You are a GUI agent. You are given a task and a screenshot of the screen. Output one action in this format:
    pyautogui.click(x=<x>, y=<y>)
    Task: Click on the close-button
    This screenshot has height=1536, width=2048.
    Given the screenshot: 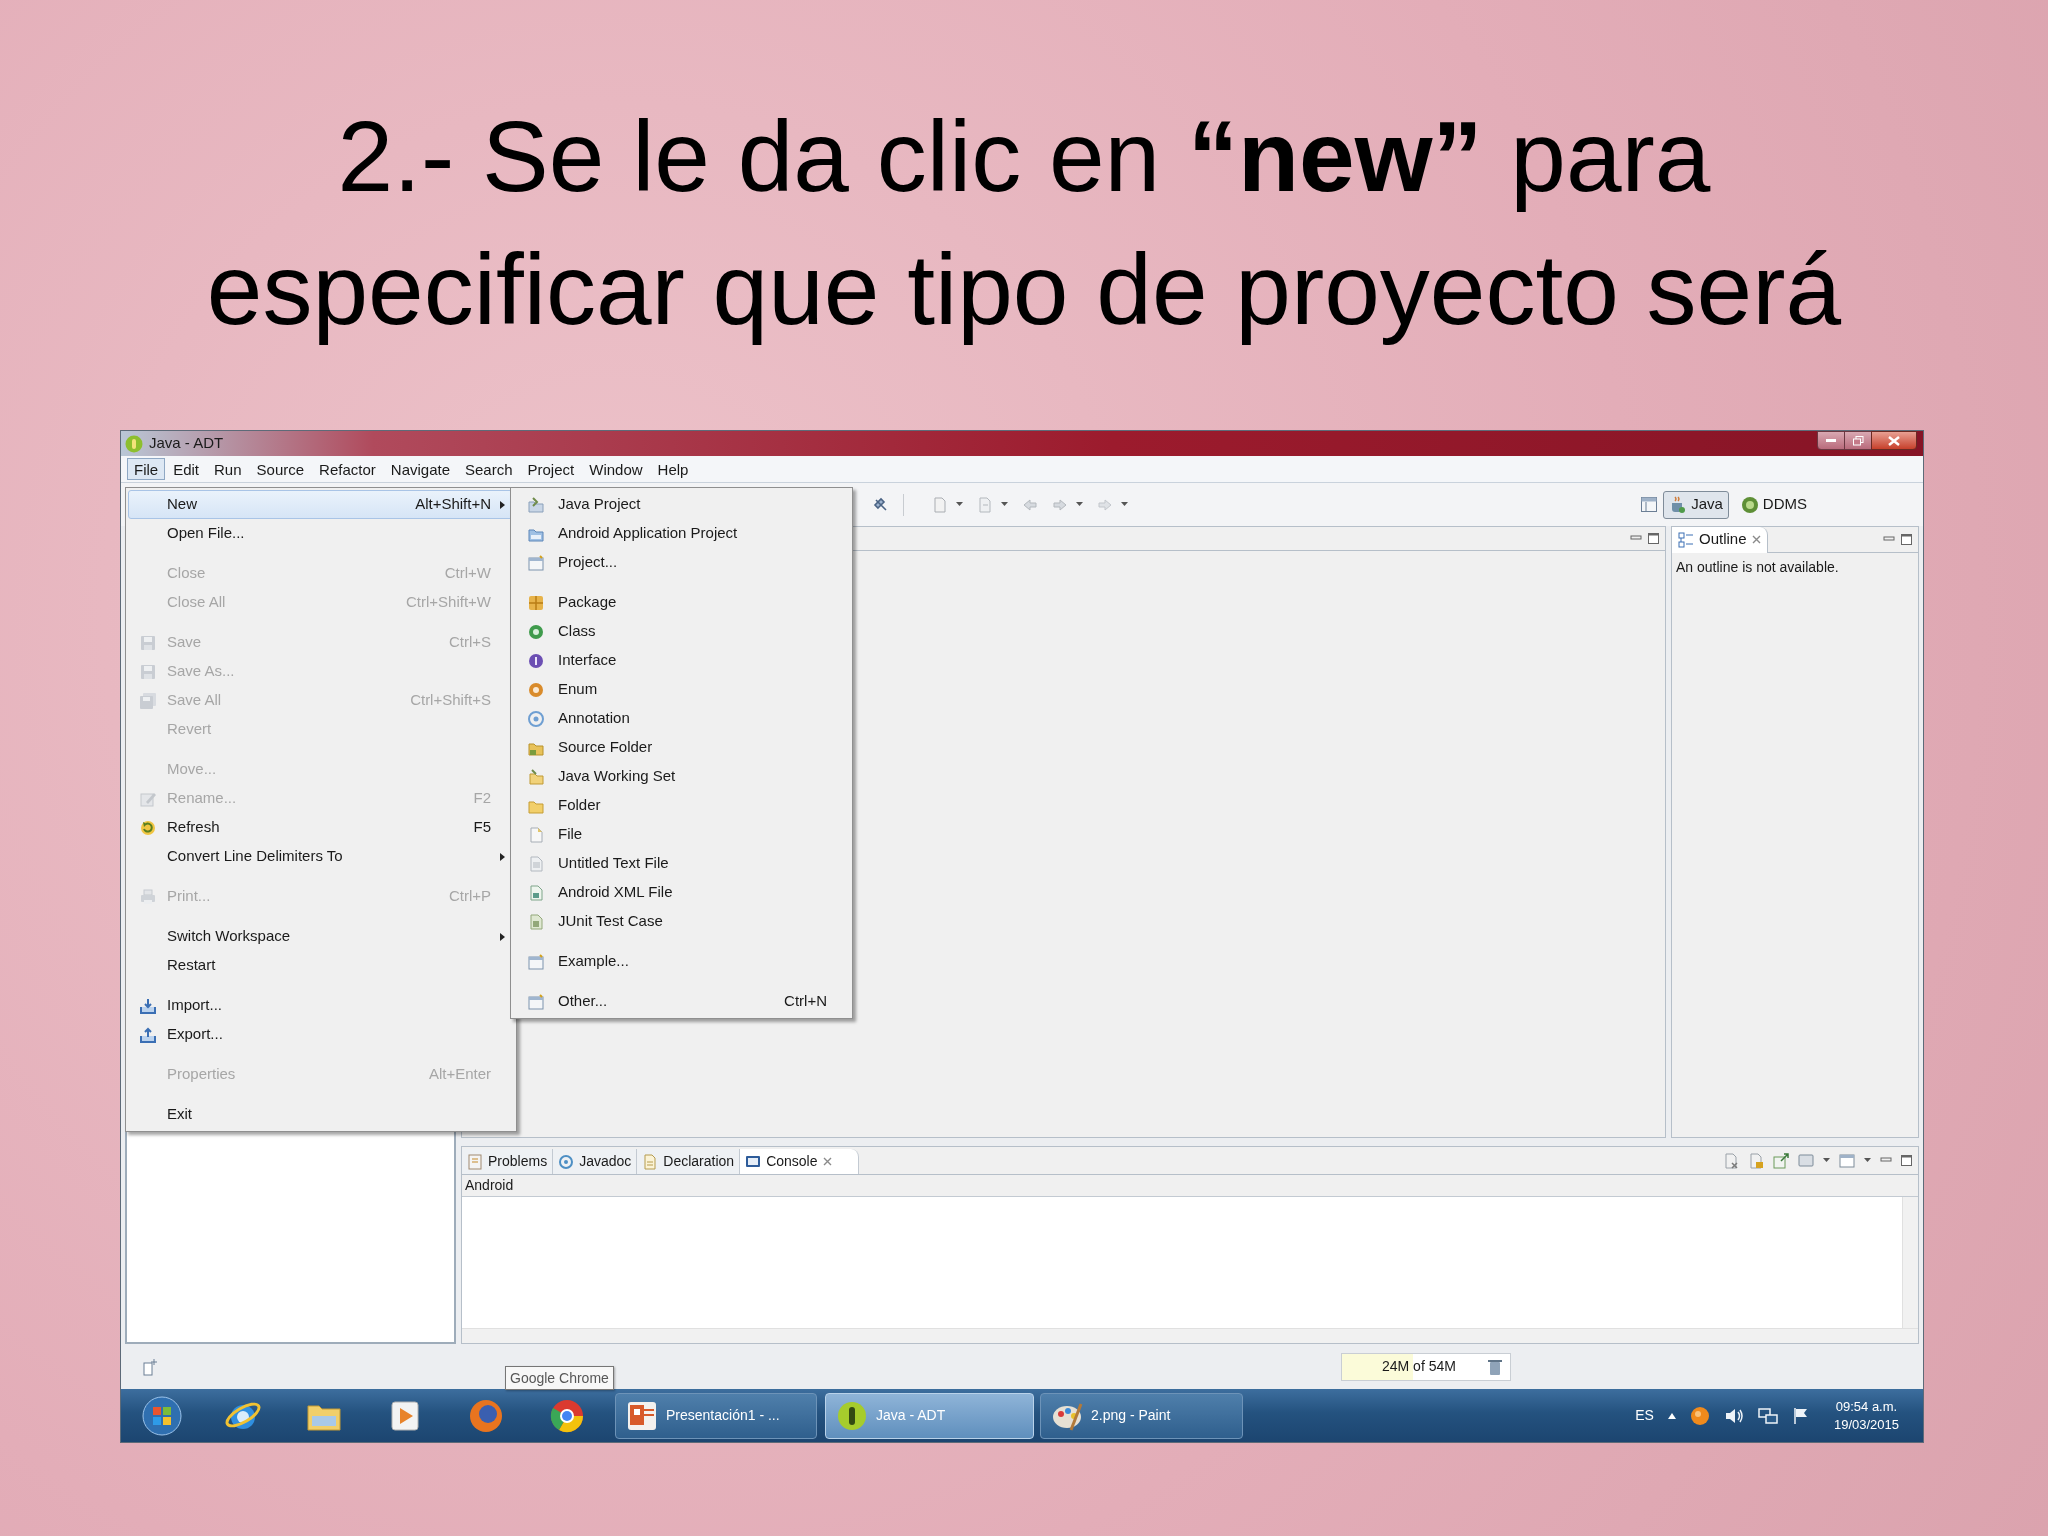 What is the action you would take?
    pyautogui.click(x=1894, y=440)
    